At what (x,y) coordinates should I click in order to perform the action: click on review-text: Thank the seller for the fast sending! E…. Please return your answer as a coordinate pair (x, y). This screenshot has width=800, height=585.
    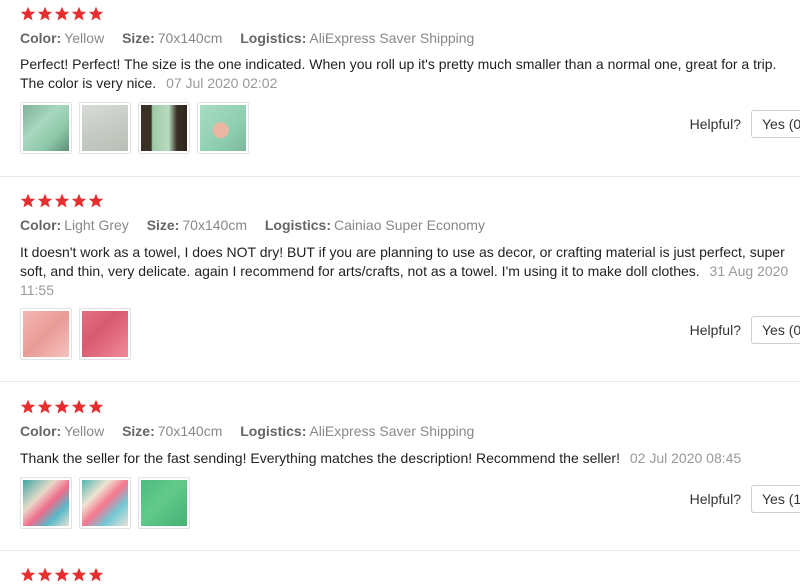
    Looking at the image, I should click on (405, 458).